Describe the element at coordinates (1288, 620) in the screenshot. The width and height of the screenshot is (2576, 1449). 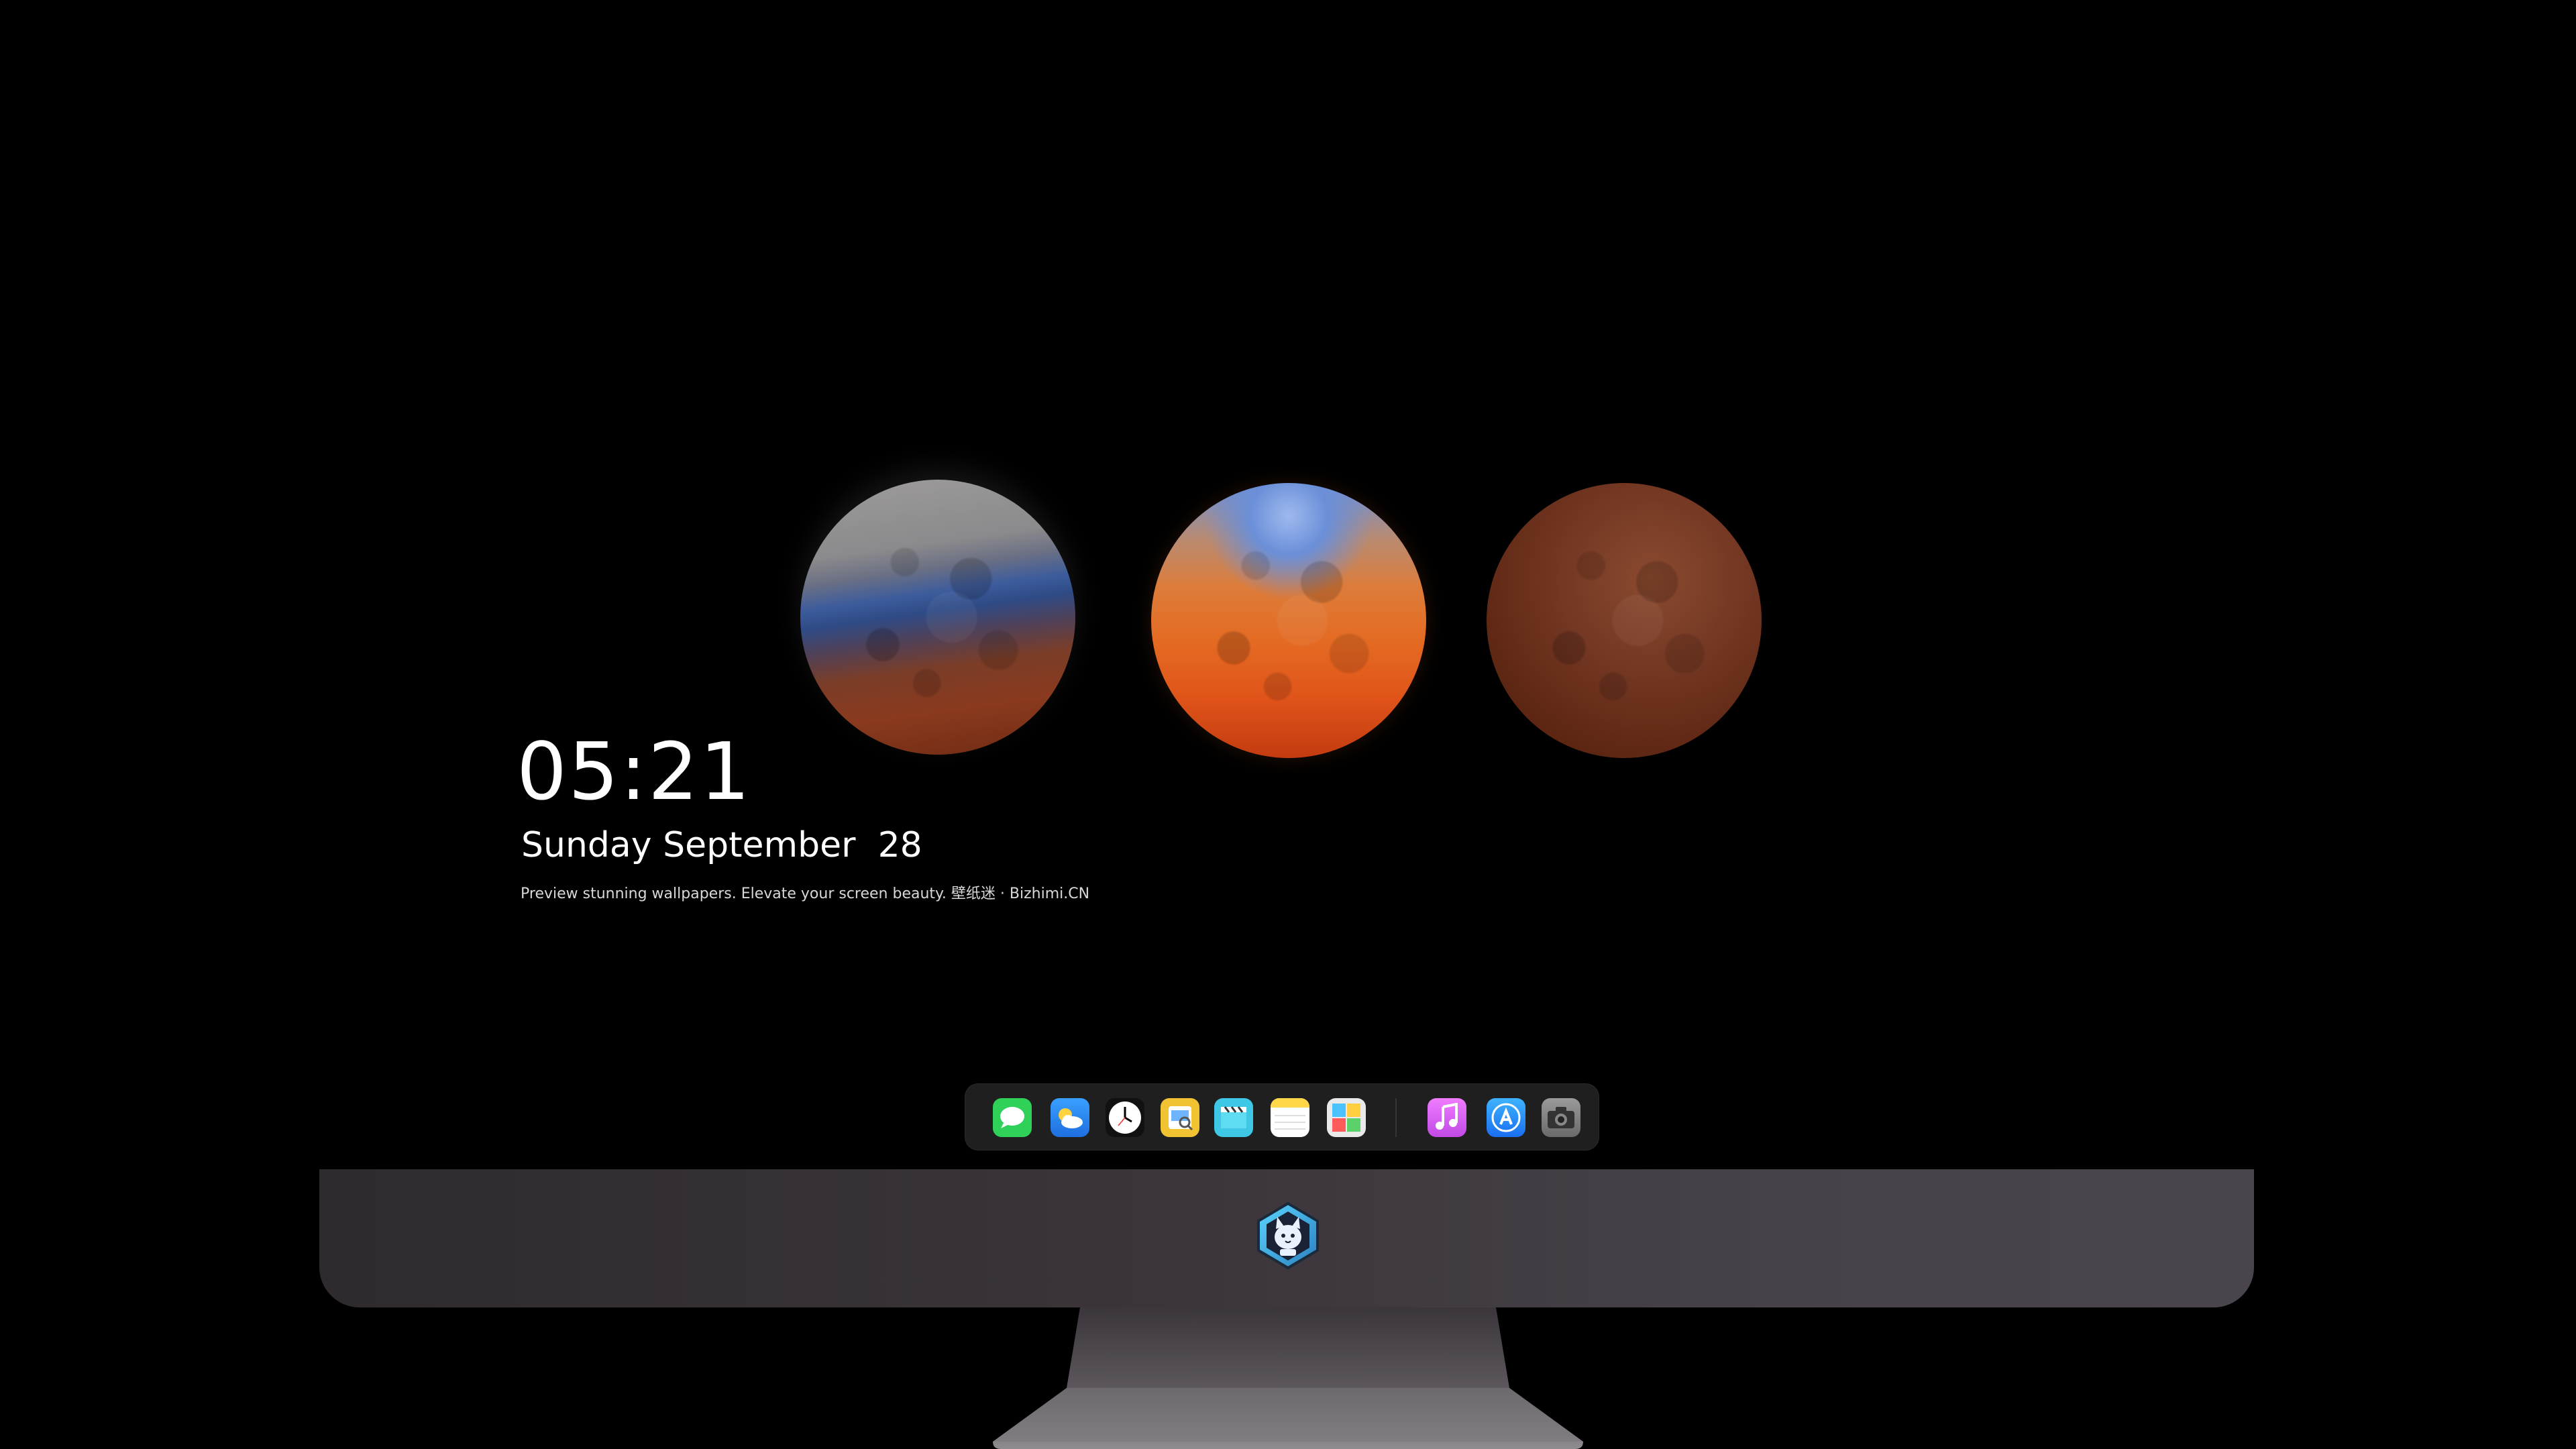
I see `blood-moon-bright` at that location.